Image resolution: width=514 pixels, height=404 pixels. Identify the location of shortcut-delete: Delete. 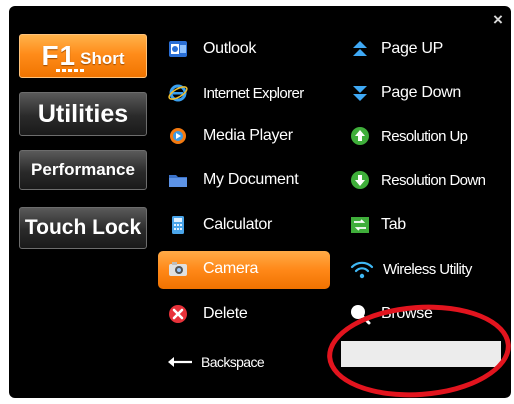
(207, 314).